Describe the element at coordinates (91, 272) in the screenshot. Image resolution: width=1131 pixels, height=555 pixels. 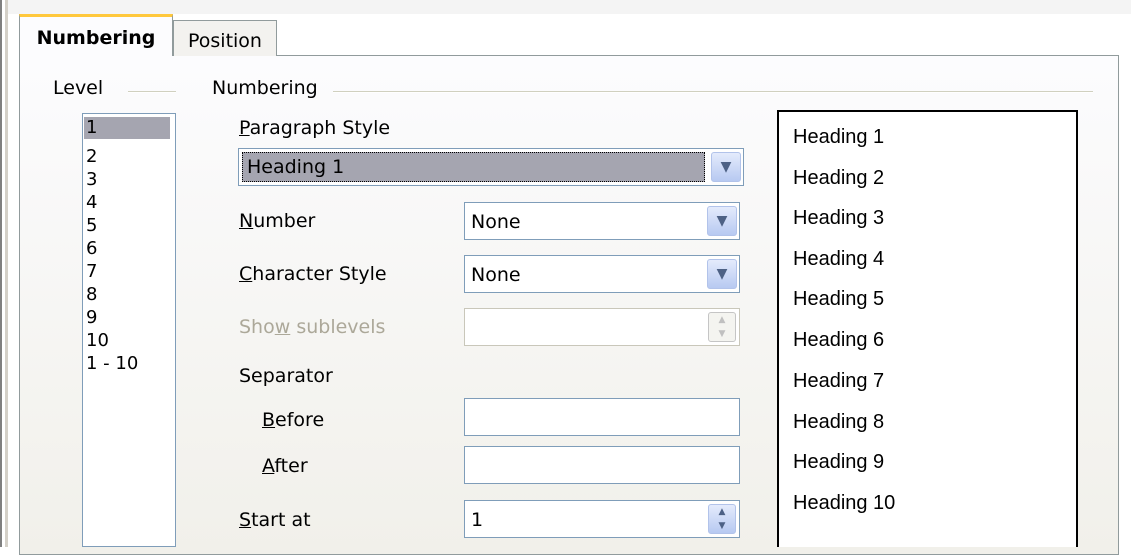
I see `level-item-7: 7` at that location.